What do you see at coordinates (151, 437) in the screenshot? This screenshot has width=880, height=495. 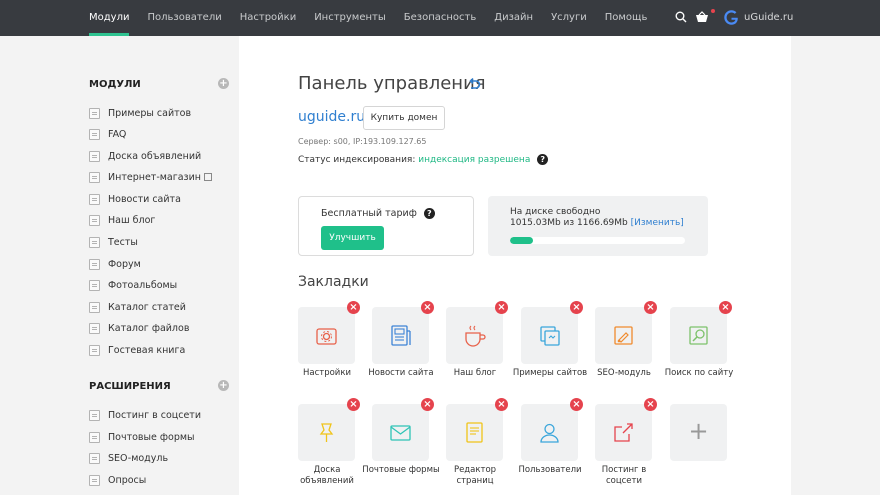 I see `sidebar-item-label: Почтовые формы` at bounding box center [151, 437].